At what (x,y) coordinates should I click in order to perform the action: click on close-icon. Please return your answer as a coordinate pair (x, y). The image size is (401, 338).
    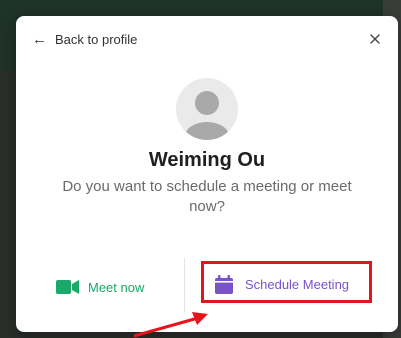
    Looking at the image, I should click on (375, 39).